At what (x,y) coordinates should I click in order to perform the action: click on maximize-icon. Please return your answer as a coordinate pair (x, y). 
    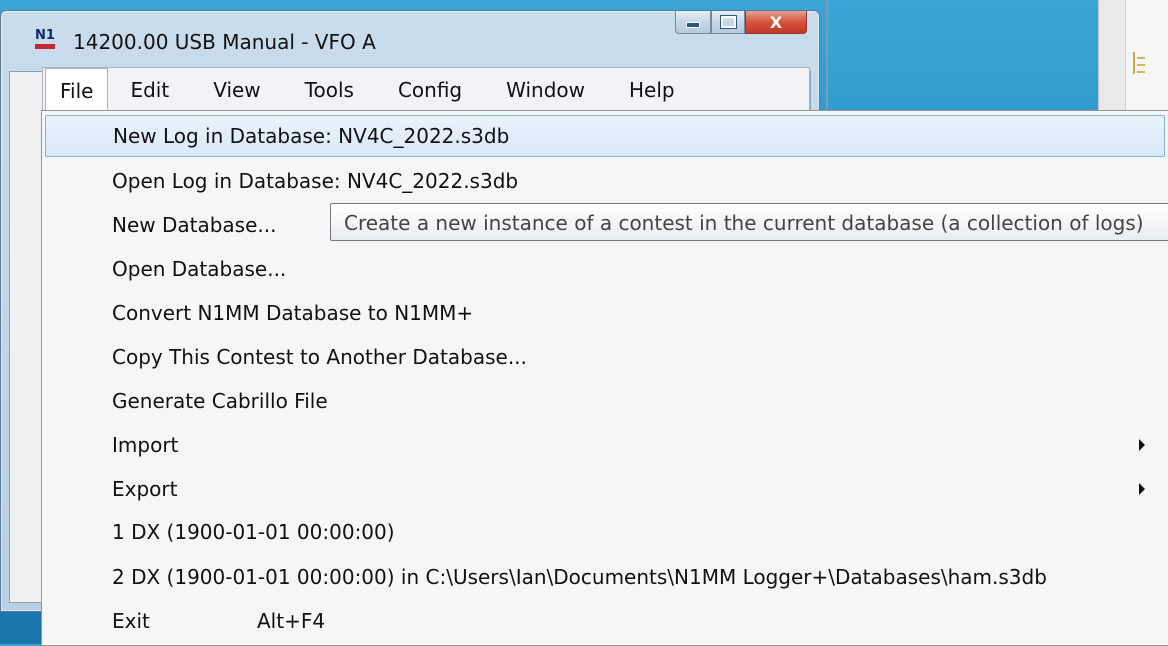
    Looking at the image, I should click on (728, 22).